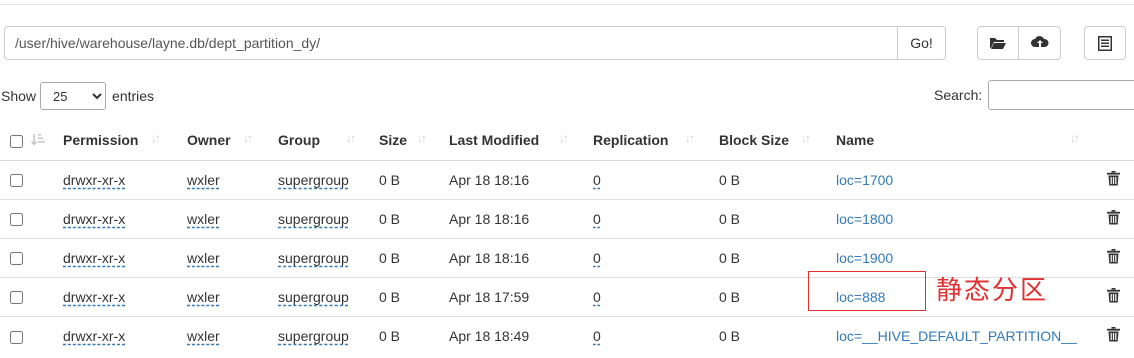  I want to click on last-modified-cell: Apr 18 17:59, so click(513, 296).